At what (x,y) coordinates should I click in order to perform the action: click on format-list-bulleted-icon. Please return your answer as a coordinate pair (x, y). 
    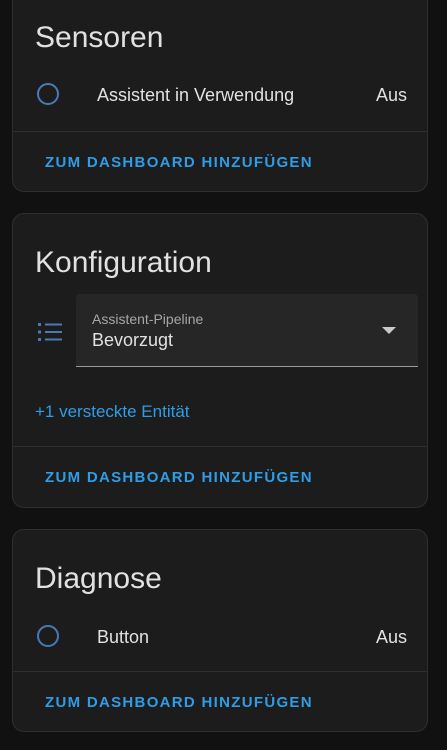
    Looking at the image, I should click on (50, 332).